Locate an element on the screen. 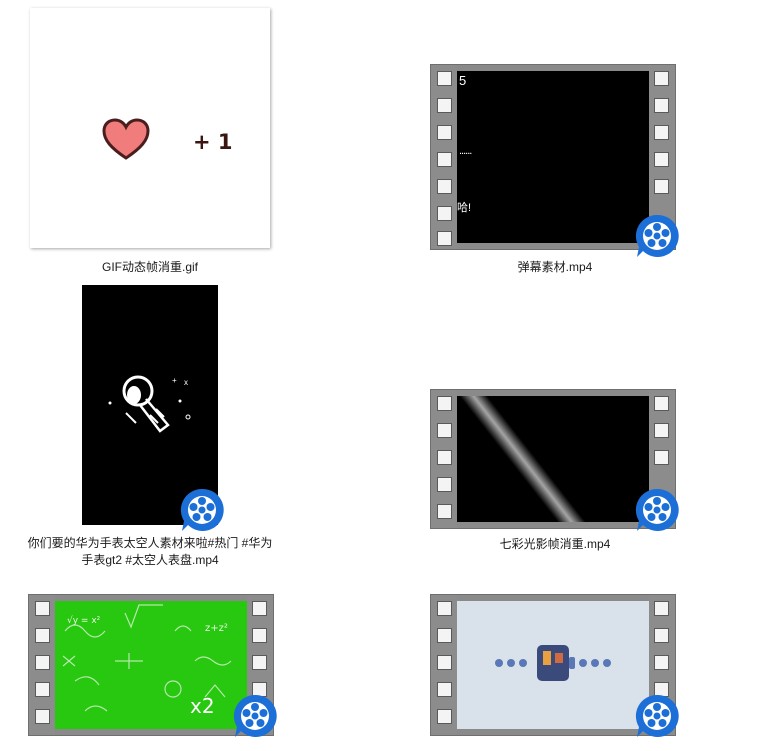 Image resolution: width=768 pixels, height=751 pixels. svg-text: √y = x² is located at coordinates (84, 620).